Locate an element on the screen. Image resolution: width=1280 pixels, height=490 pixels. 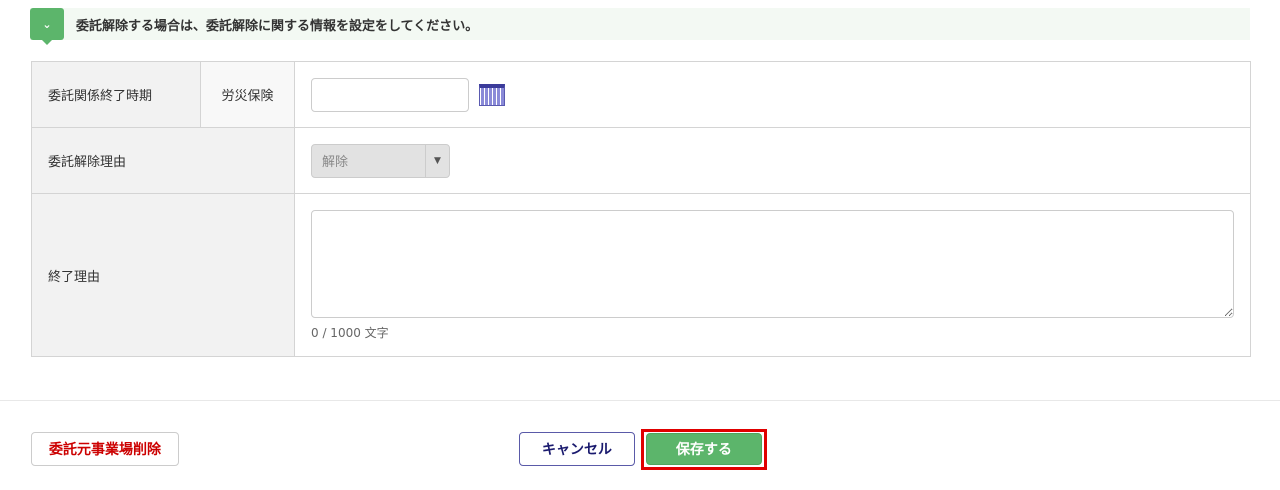
insurance-label: 労災保険 is located at coordinates (247, 94).